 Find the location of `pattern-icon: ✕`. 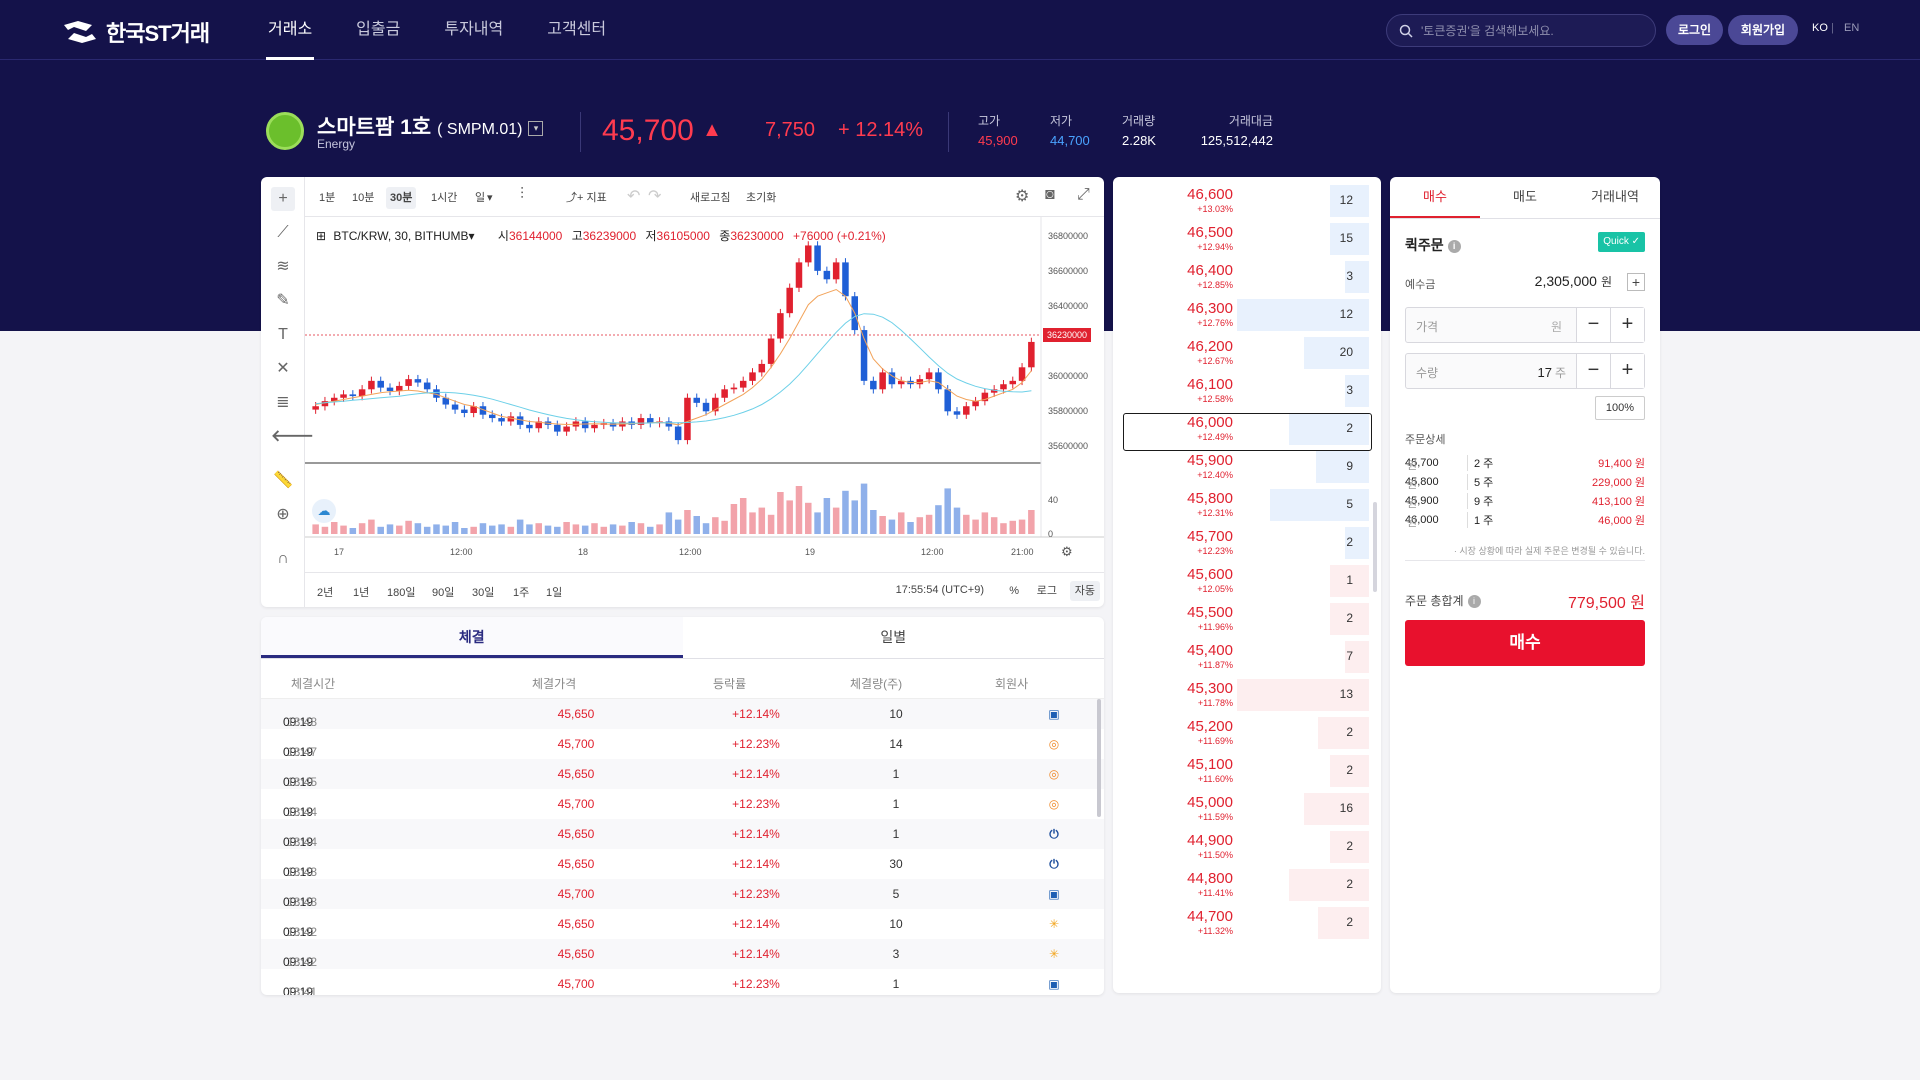

pattern-icon: ✕ is located at coordinates (283, 369).